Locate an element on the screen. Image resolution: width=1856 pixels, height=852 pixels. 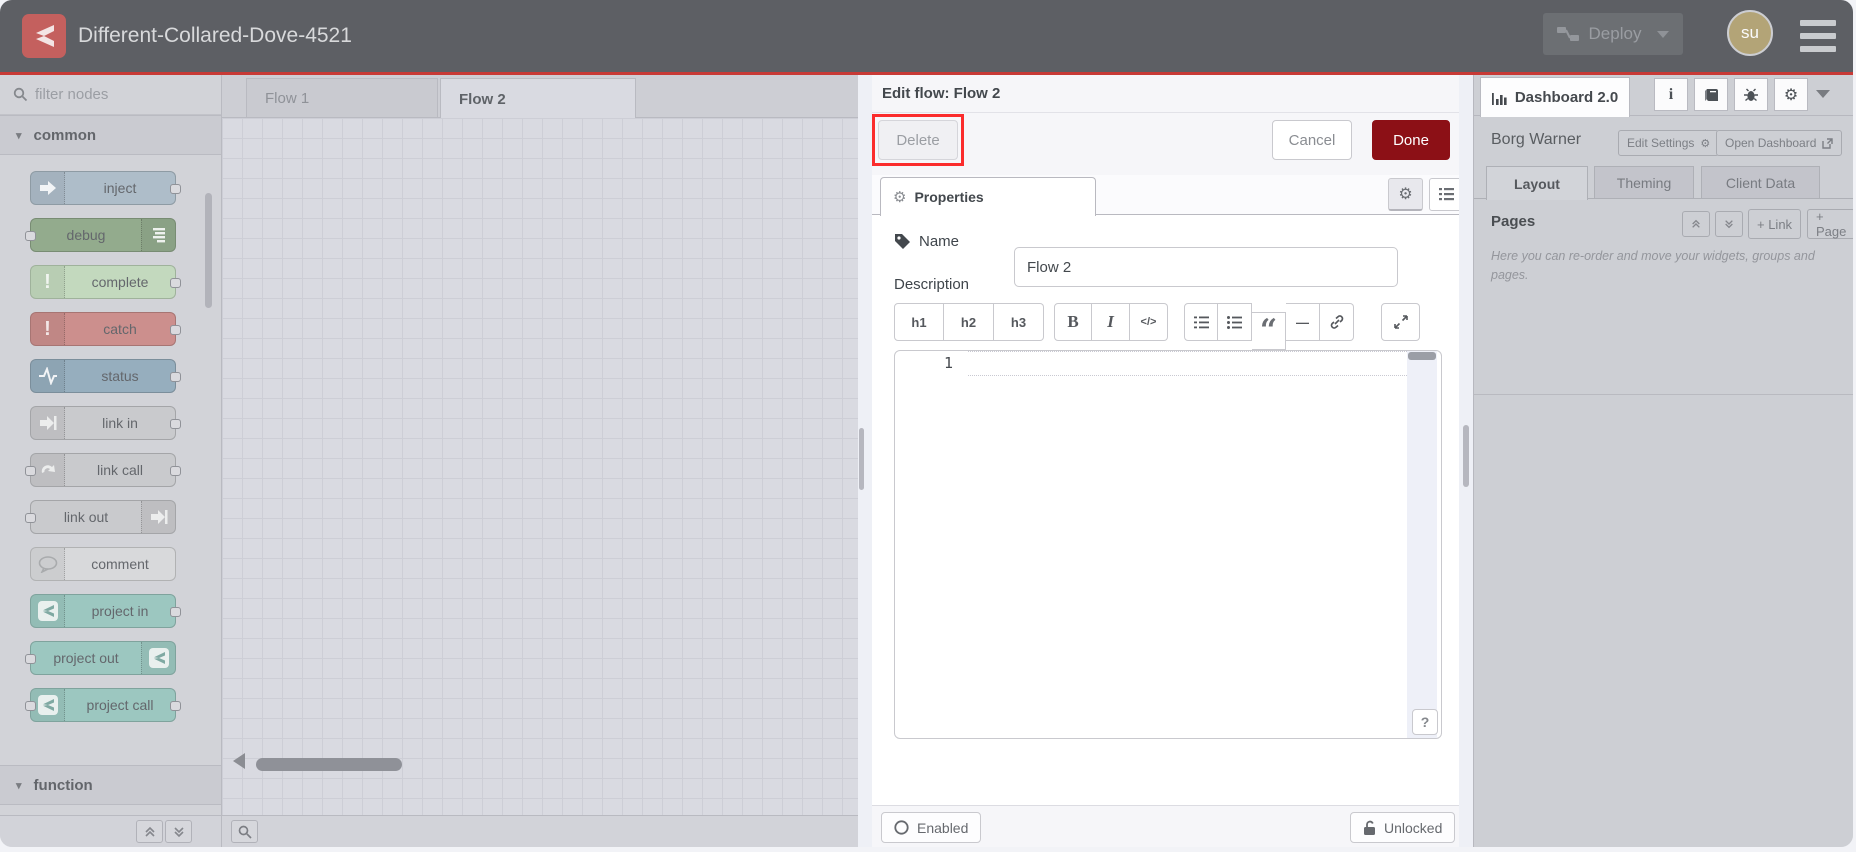
cancel-button: Cancel is located at coordinates (1312, 140).